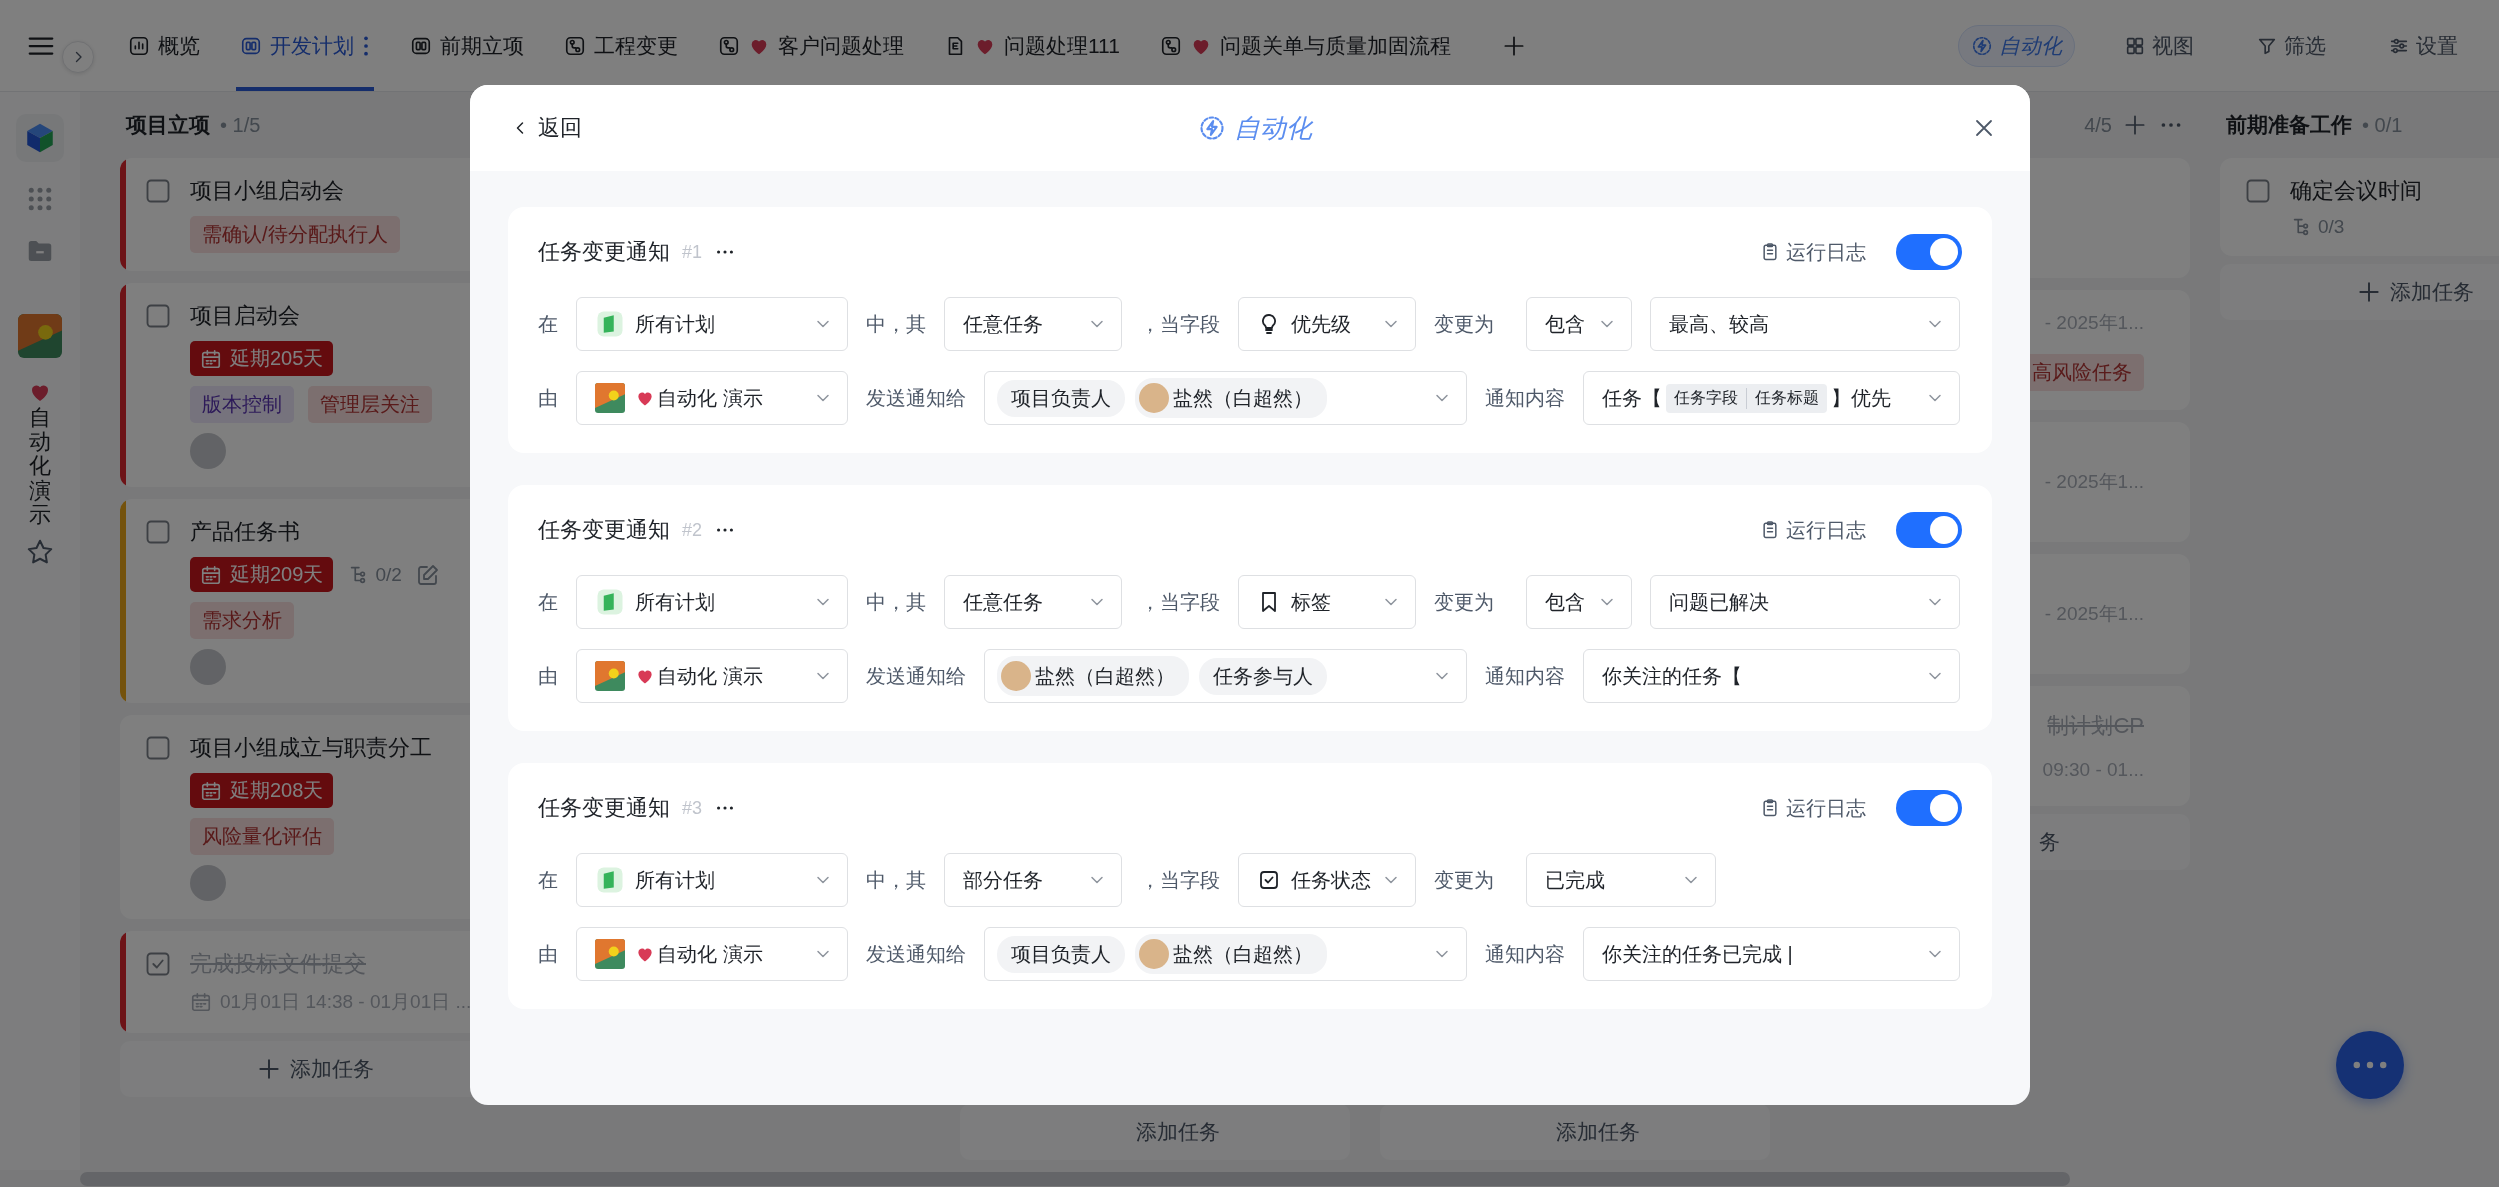 The width and height of the screenshot is (2499, 1187). What do you see at coordinates (1305, 45) in the screenshot?
I see `tab: 问题关单与质量加固流程` at bounding box center [1305, 45].